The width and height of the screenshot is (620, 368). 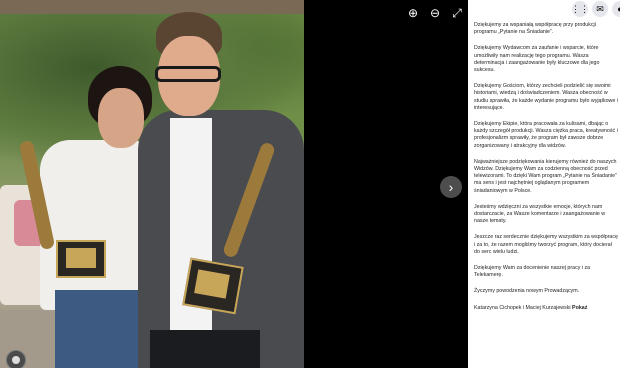 What do you see at coordinates (451, 187) in the screenshot?
I see `next-photo-button: ›` at bounding box center [451, 187].